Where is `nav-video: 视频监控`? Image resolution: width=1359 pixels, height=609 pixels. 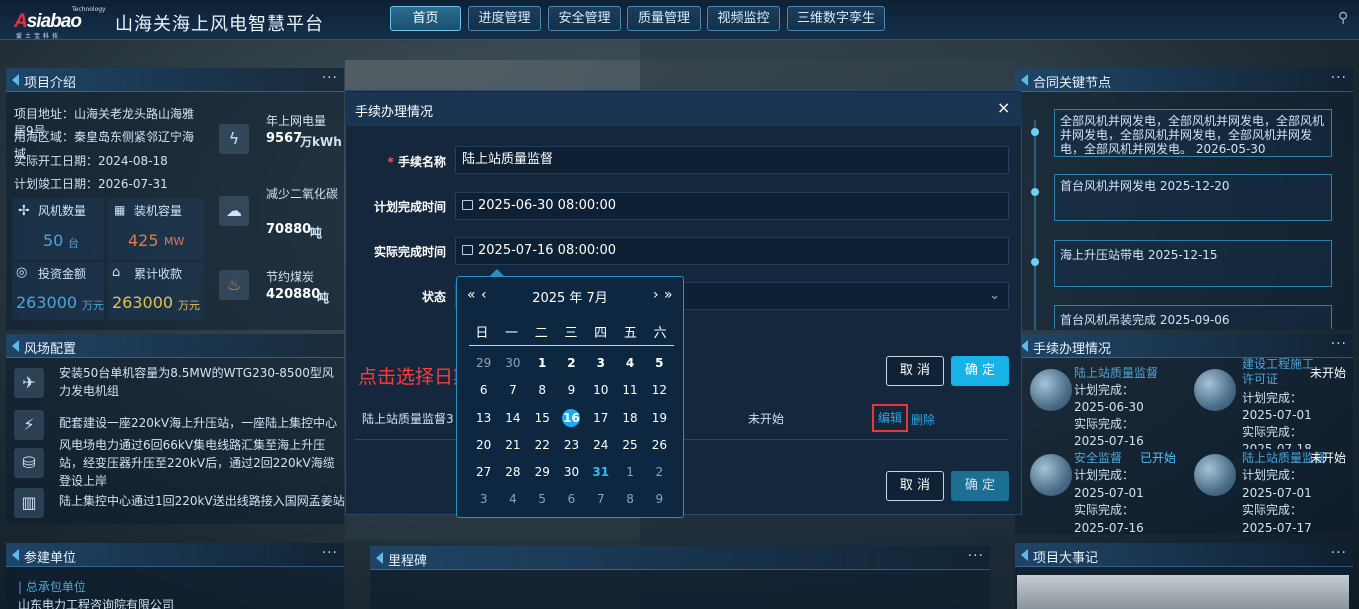
nav-video: 视频监控 is located at coordinates (743, 18).